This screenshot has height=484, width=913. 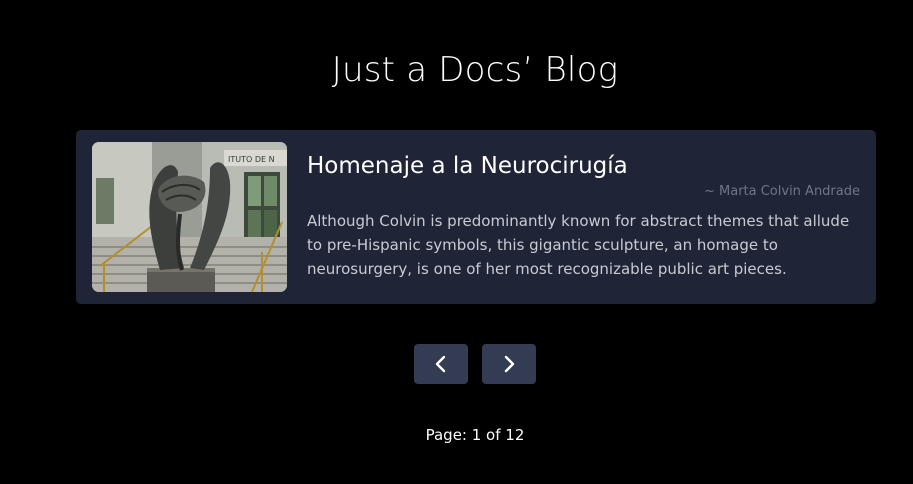 I want to click on post-author: ~ Marta Colvin Andrade, so click(x=781, y=191).